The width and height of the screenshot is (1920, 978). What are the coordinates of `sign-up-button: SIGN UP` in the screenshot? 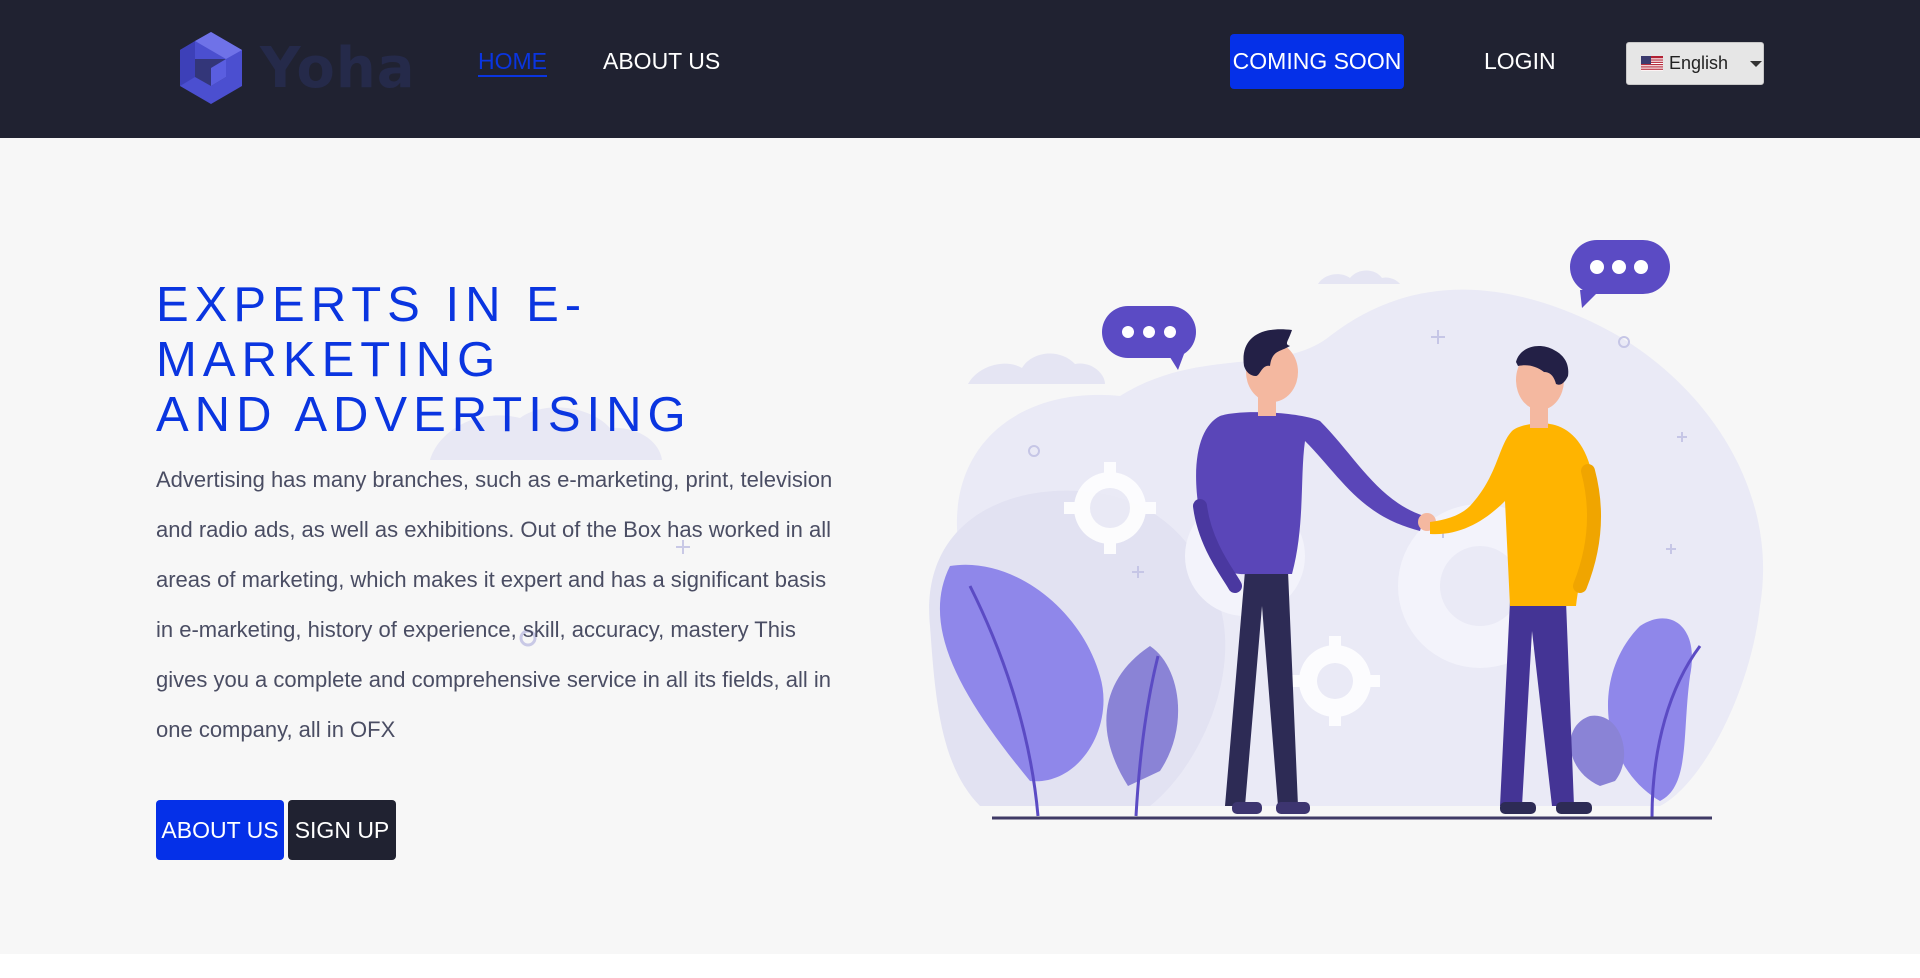 It's located at (342, 830).